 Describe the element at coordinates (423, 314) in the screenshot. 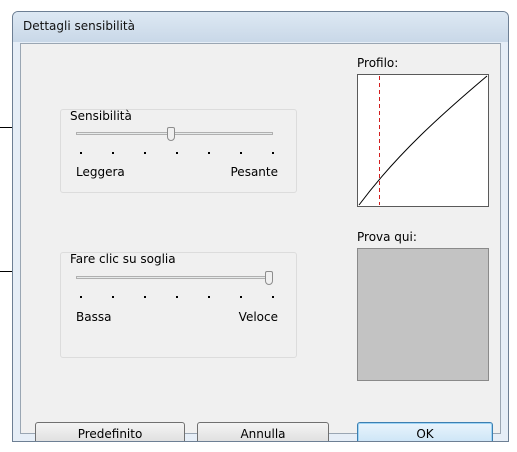

I see `test-area` at that location.